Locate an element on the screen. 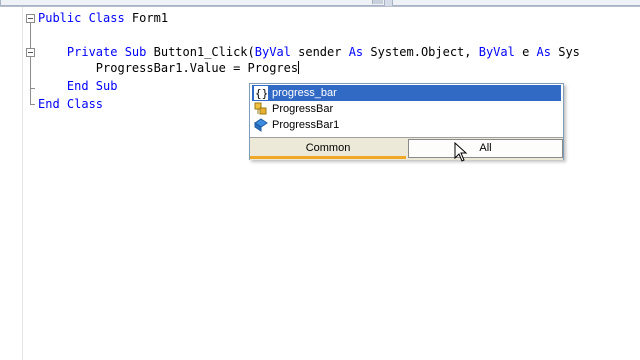  completion-label: ProgressBar is located at coordinates (303, 109).